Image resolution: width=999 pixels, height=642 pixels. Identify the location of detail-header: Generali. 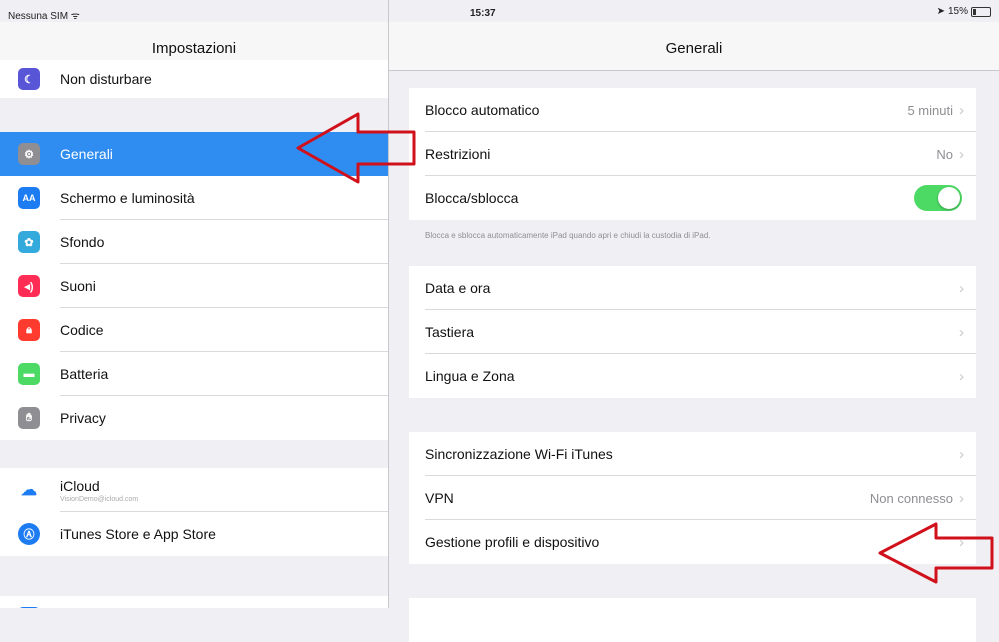
(694, 46).